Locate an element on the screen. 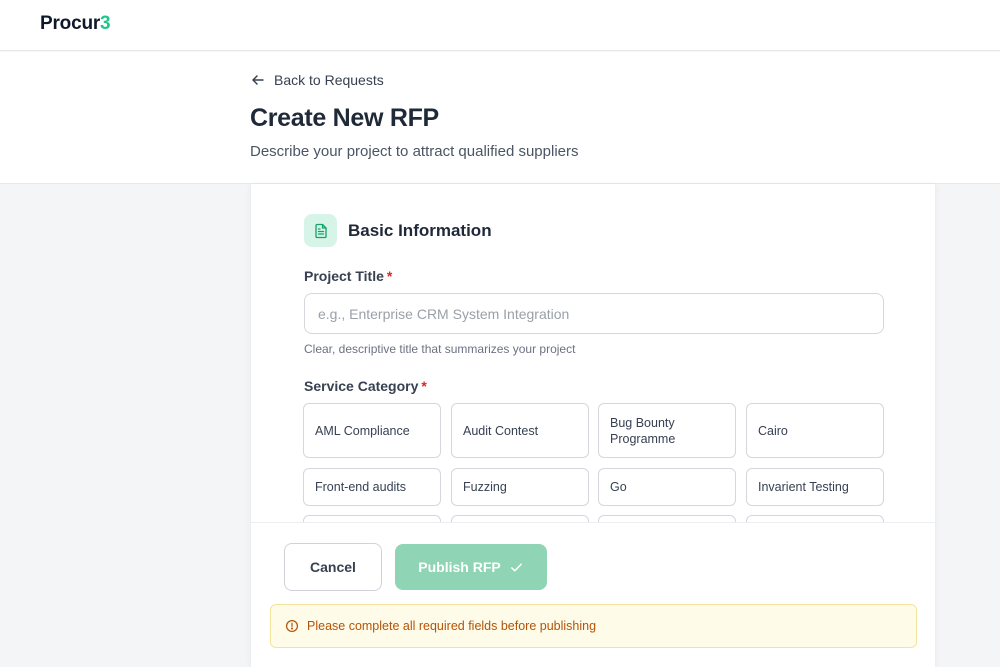 The width and height of the screenshot is (1000, 667). document-icon is located at coordinates (320, 230).